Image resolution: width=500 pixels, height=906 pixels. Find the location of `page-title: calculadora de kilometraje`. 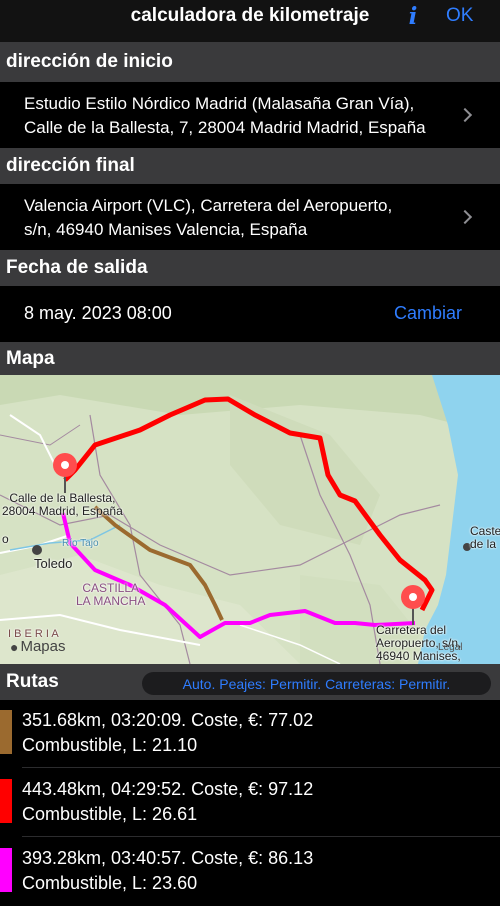

page-title: calculadora de kilometraje is located at coordinates (250, 15).